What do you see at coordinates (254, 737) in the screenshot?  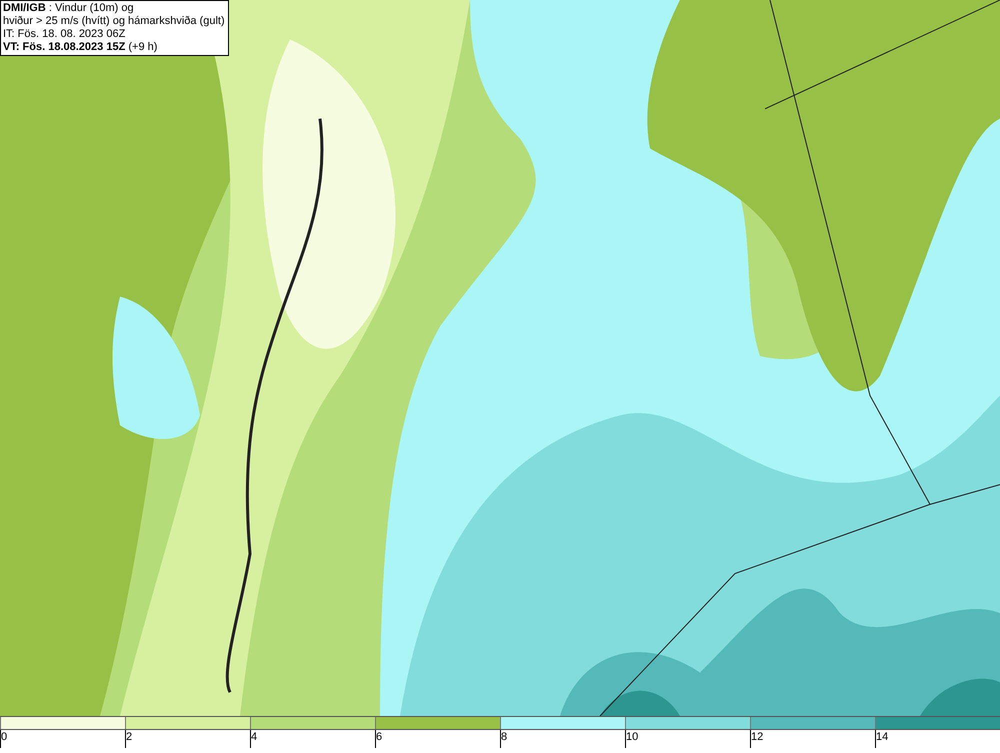 I see `legend-label: 4` at bounding box center [254, 737].